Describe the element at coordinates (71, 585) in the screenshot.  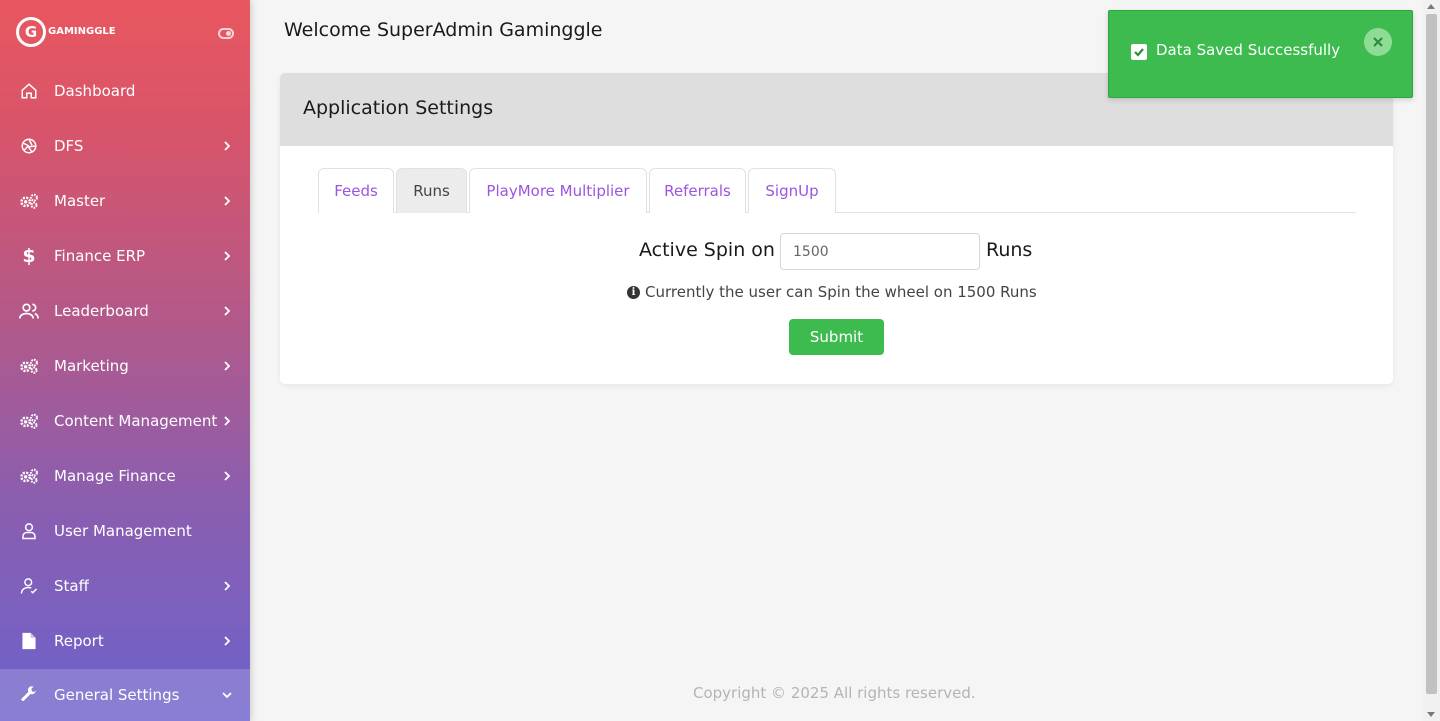
I see `sidebar-item-label: Staff` at that location.